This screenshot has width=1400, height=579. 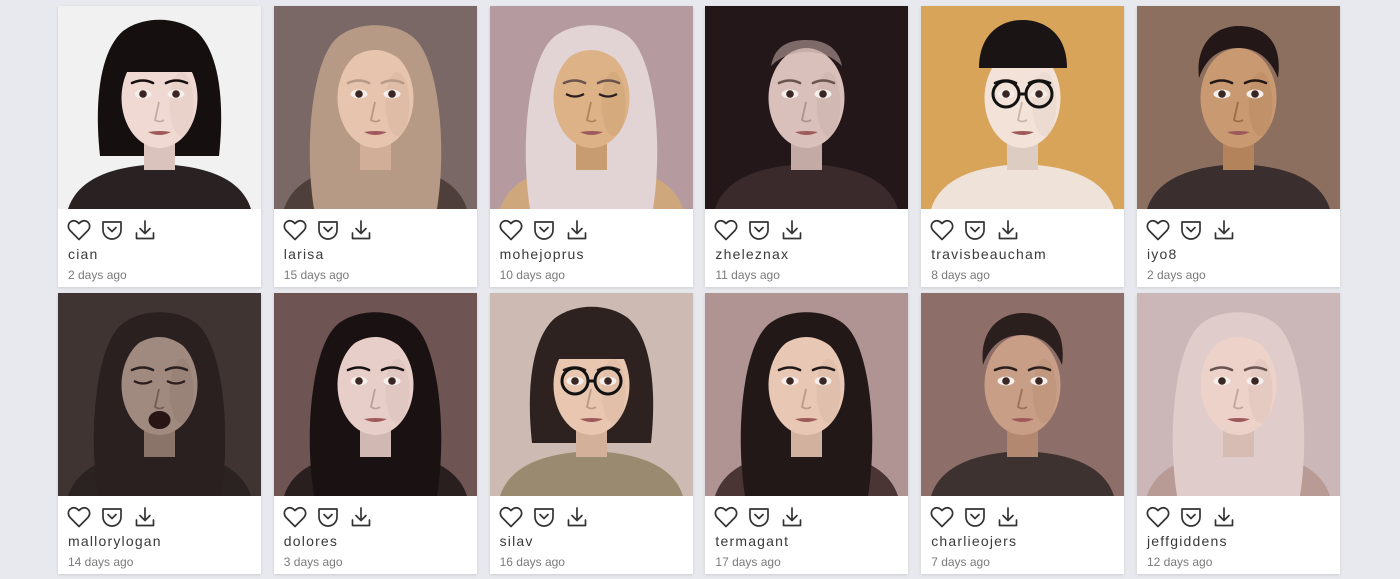 I want to click on username: termagant, so click(x=806, y=541).